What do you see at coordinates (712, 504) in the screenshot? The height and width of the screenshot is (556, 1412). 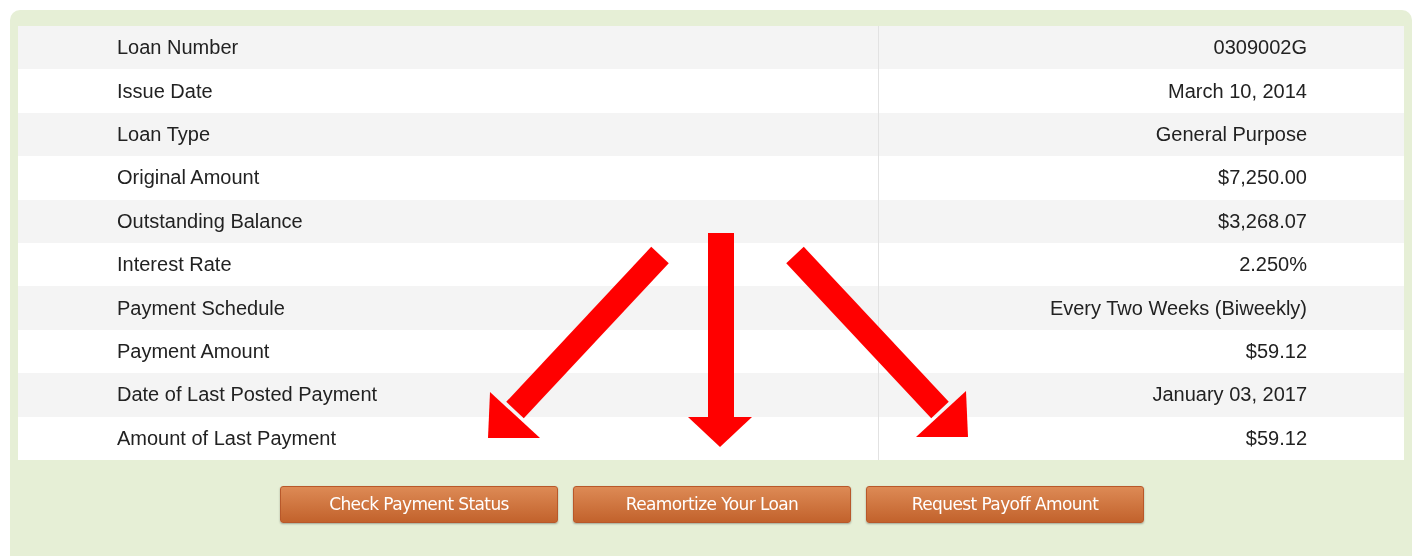 I see `action-button: Reamortize Your Loan` at bounding box center [712, 504].